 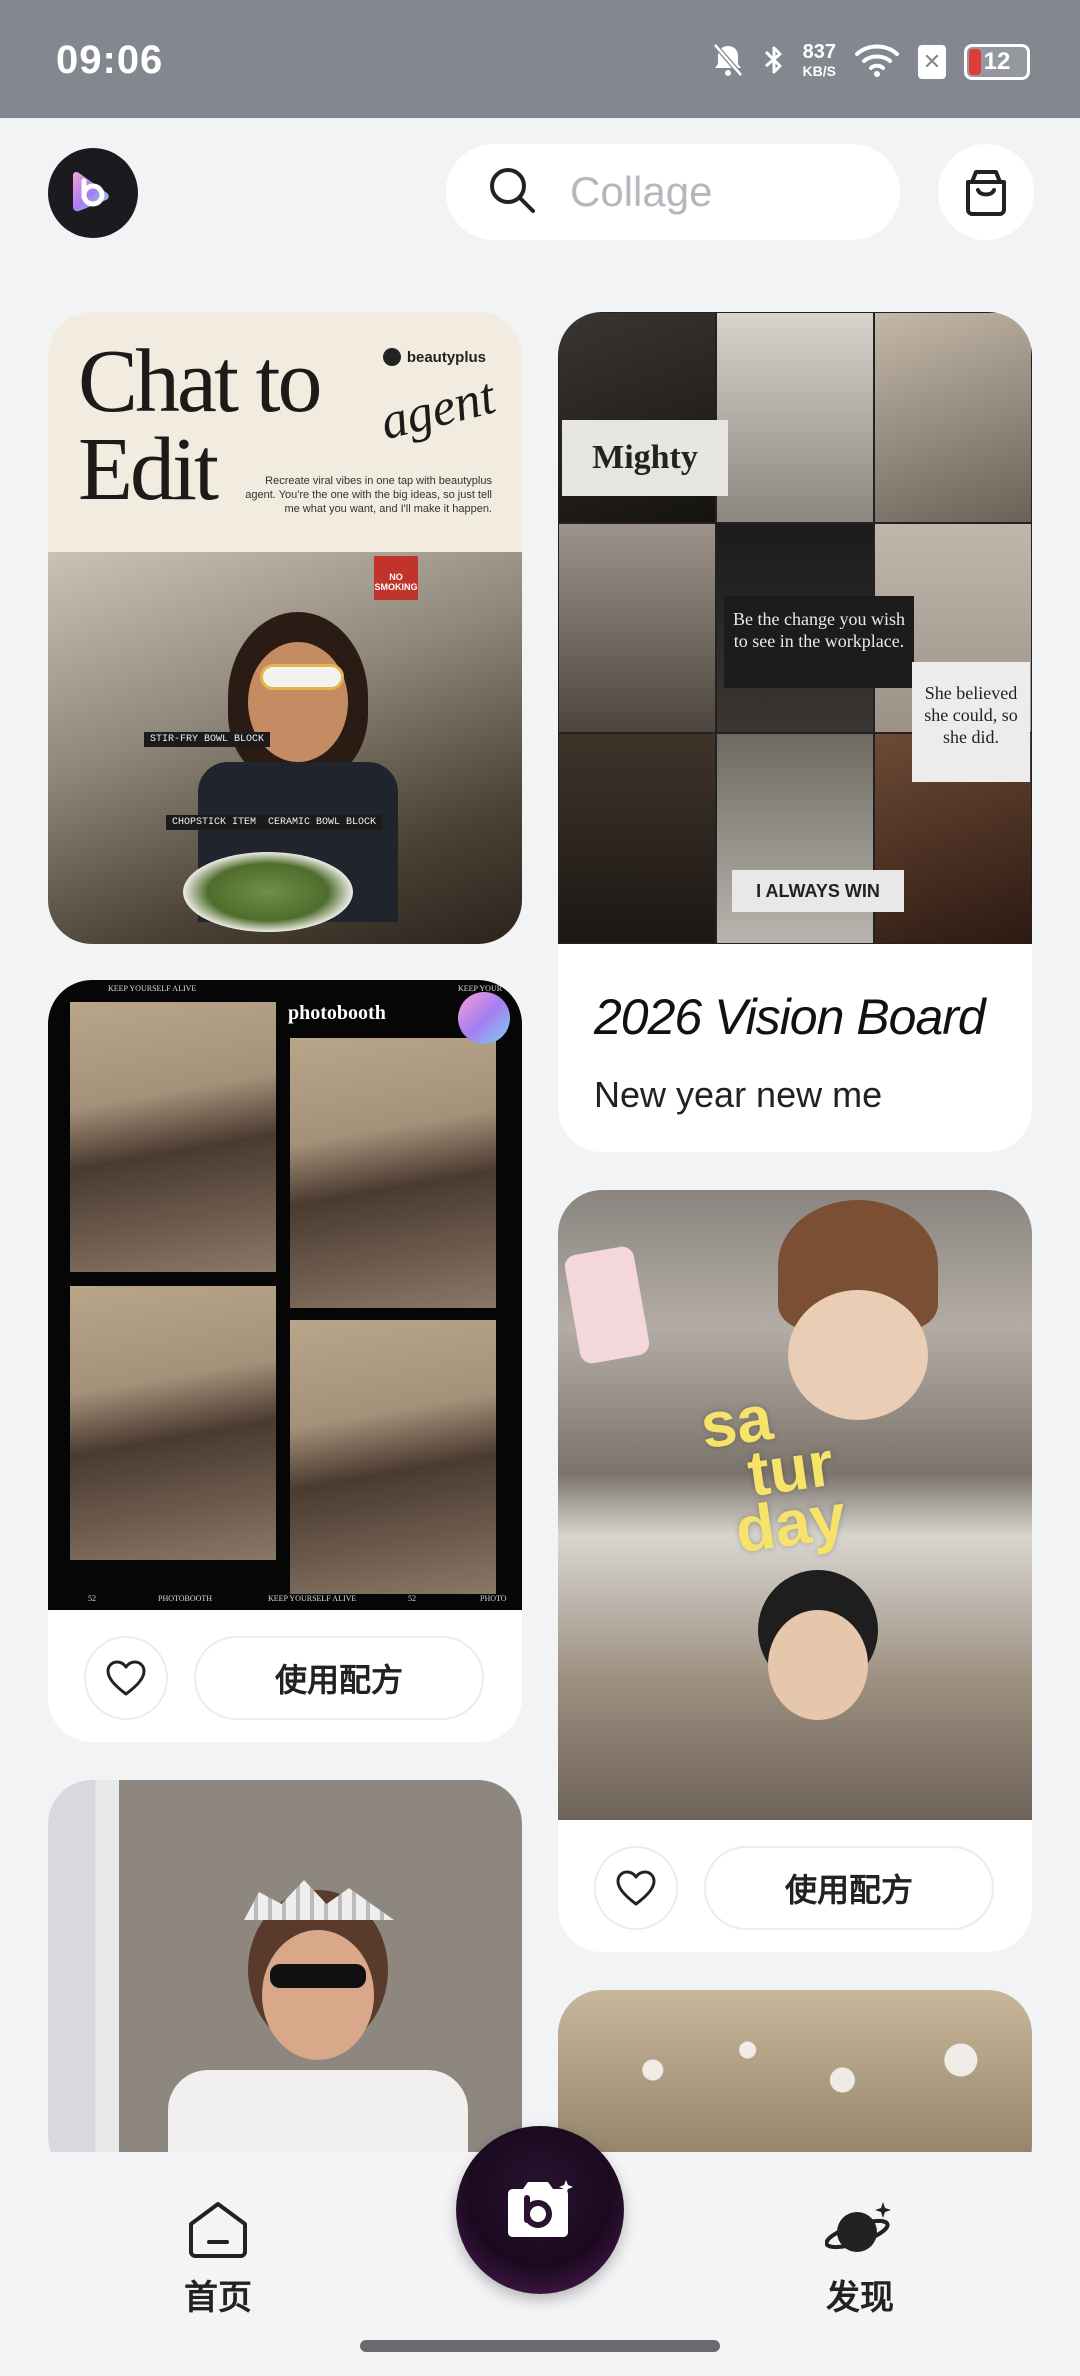 I want to click on sign-label: NO SMOKING, so click(x=396, y=578).